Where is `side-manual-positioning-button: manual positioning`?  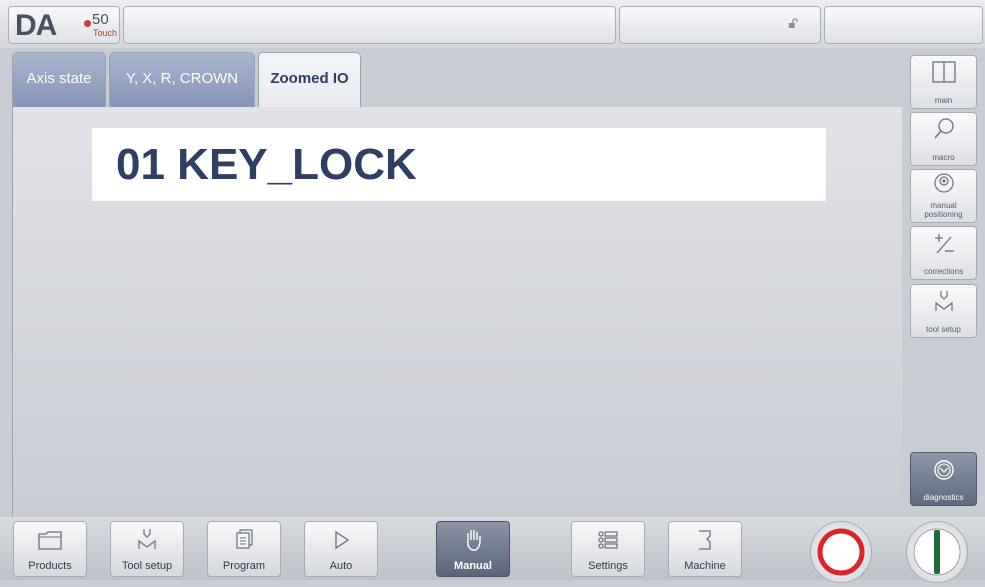 side-manual-positioning-button: manual positioning is located at coordinates (943, 196).